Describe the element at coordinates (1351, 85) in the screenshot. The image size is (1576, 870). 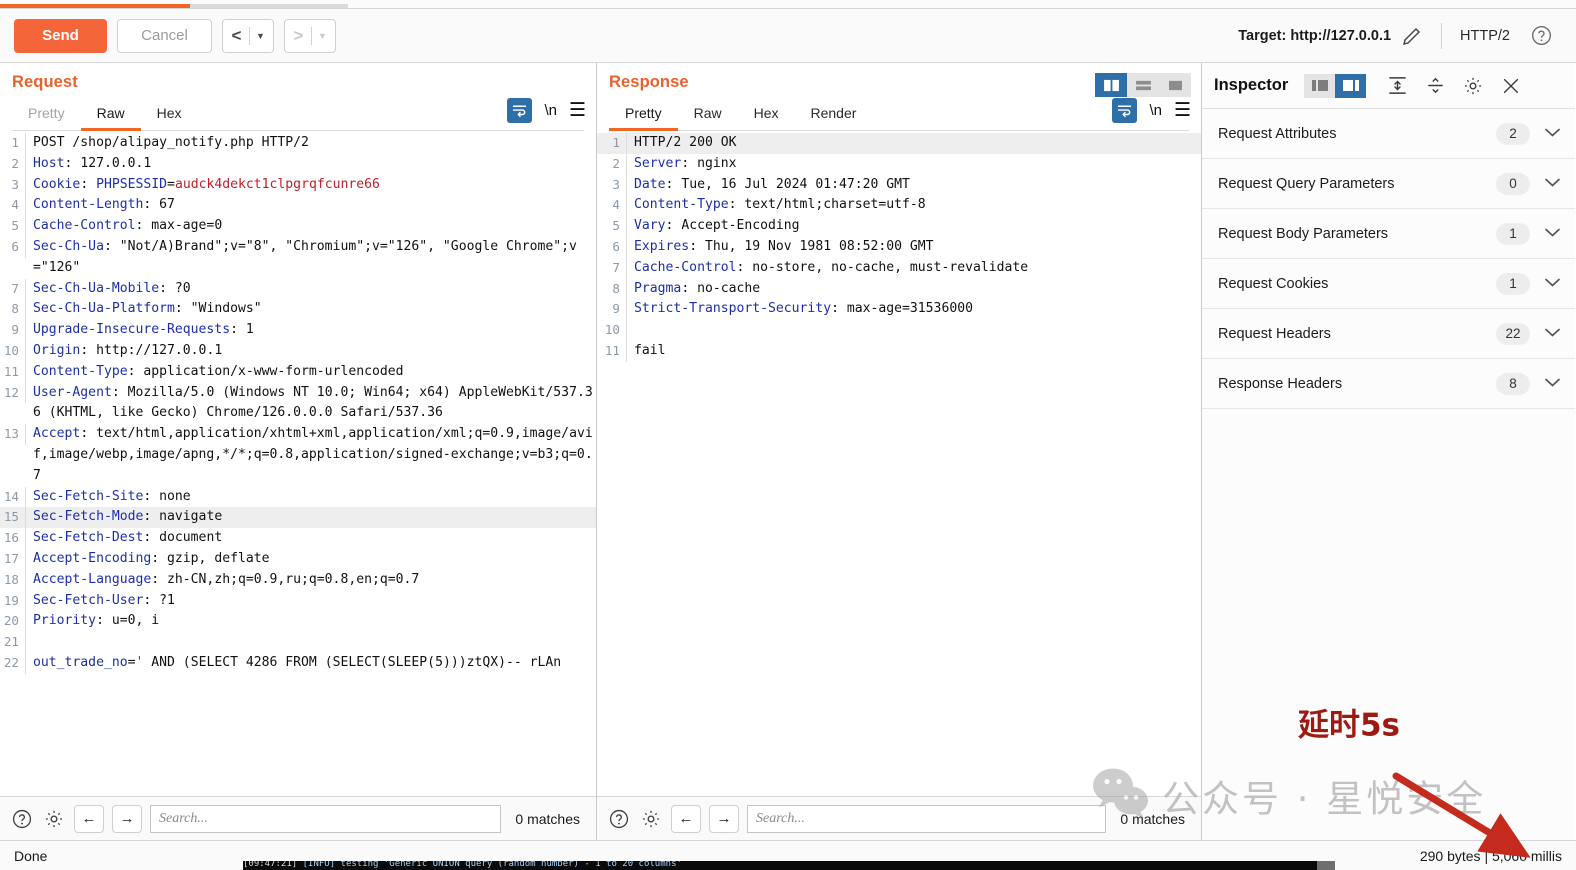
I see `panel-right-icon` at that location.